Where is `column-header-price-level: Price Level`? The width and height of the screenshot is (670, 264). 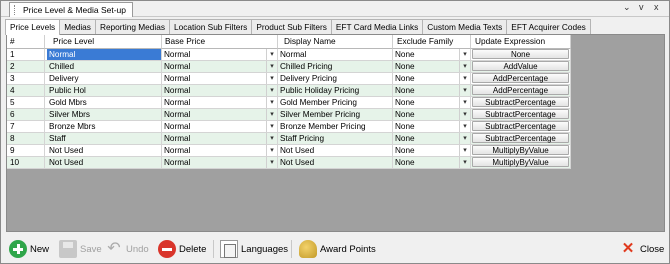 column-header-price-level: Price Level is located at coordinates (103, 42).